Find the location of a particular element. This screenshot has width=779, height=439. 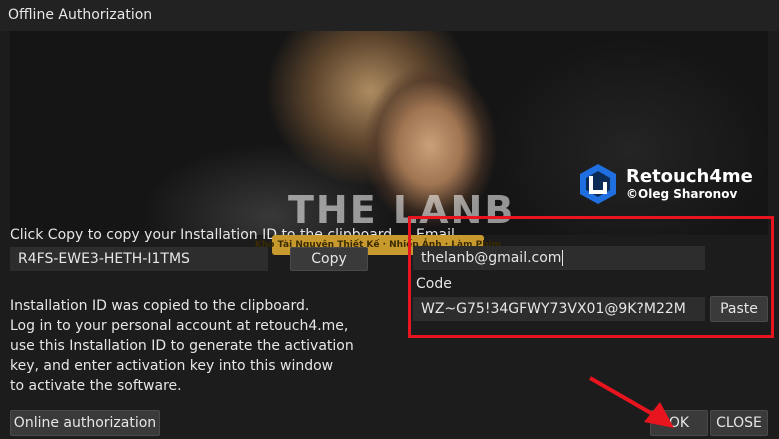

brand-name: Retouch4me is located at coordinates (689, 176).